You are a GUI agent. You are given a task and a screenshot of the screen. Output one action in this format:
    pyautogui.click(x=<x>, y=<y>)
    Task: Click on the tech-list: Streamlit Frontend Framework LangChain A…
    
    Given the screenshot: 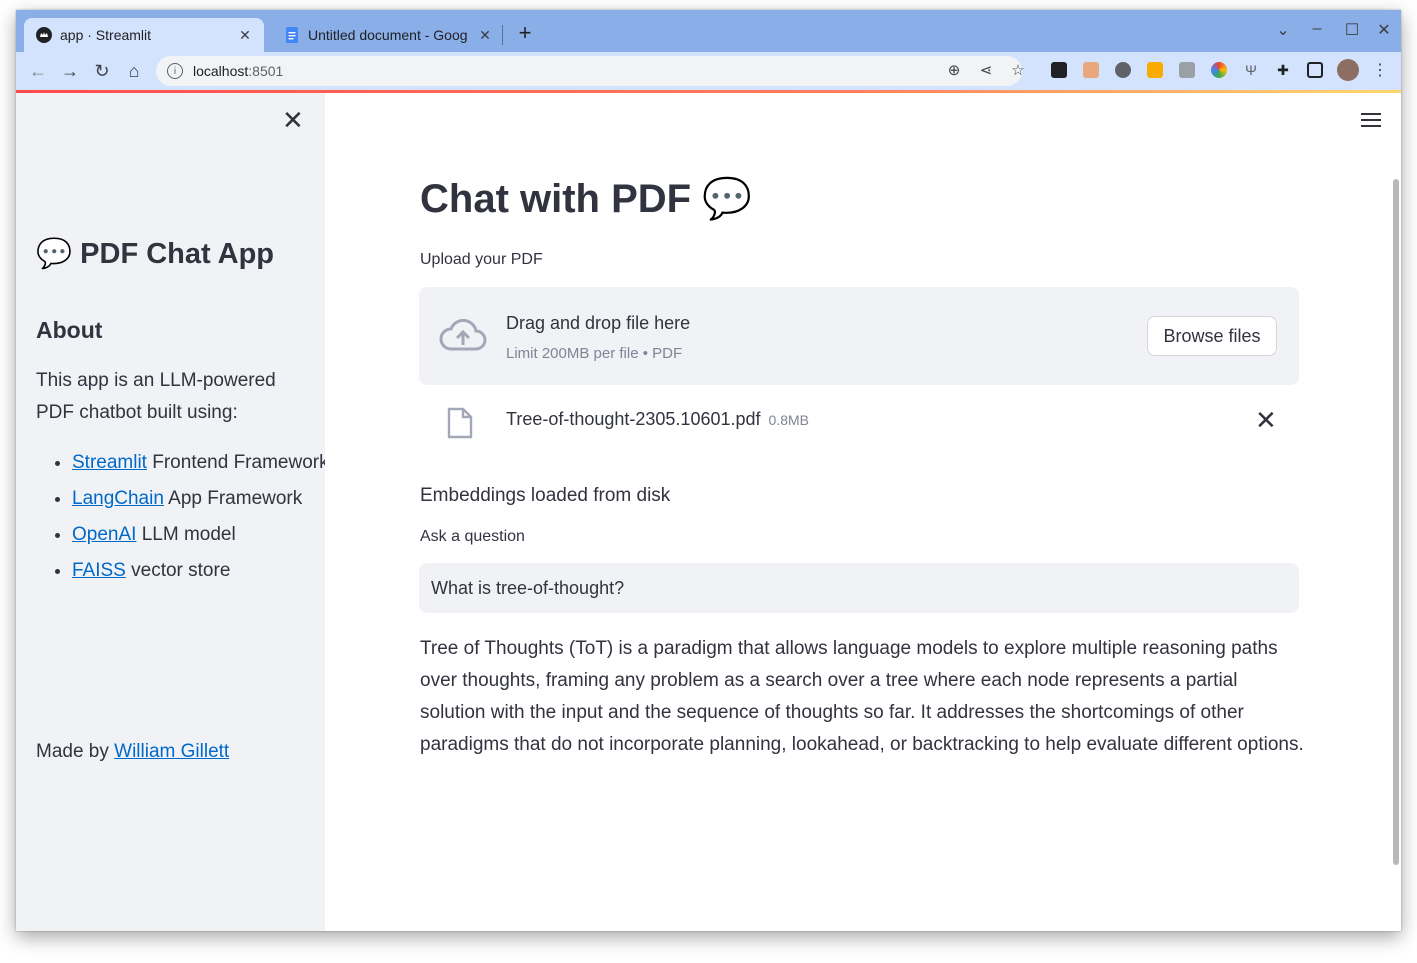 What is the action you would take?
    pyautogui.click(x=189, y=519)
    